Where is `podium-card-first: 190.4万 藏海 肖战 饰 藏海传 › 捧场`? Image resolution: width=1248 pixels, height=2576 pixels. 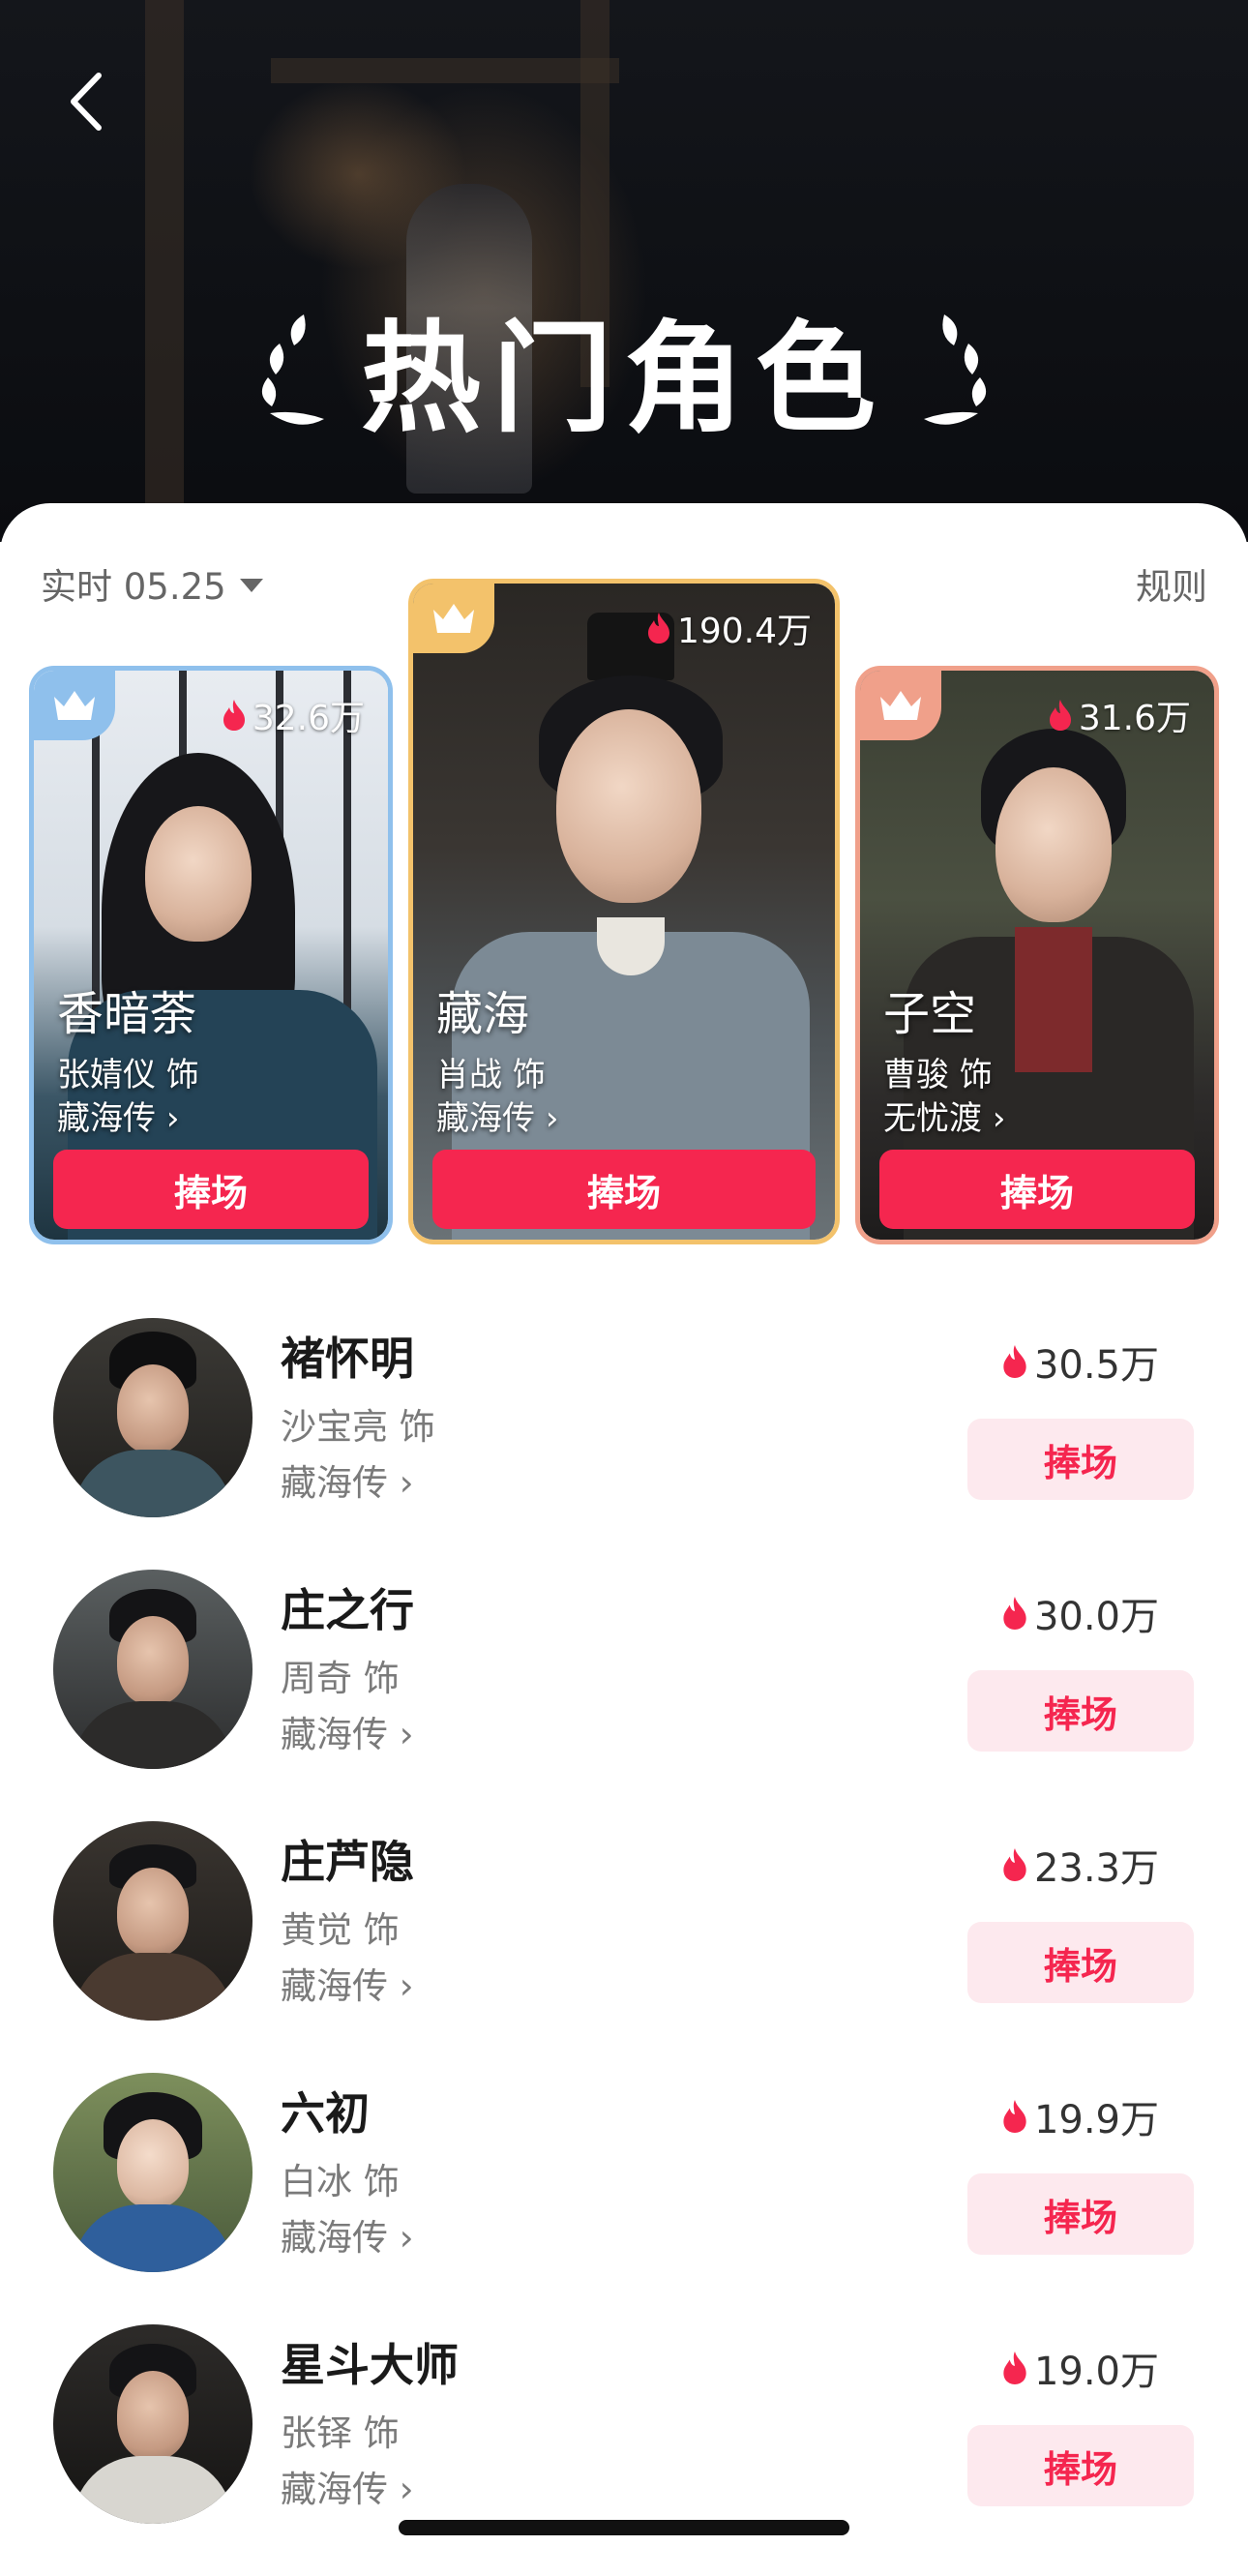
podium-card-first: 190.4万 藏海 肖战 饰 藏海传 › 捧场 is located at coordinates (624, 911).